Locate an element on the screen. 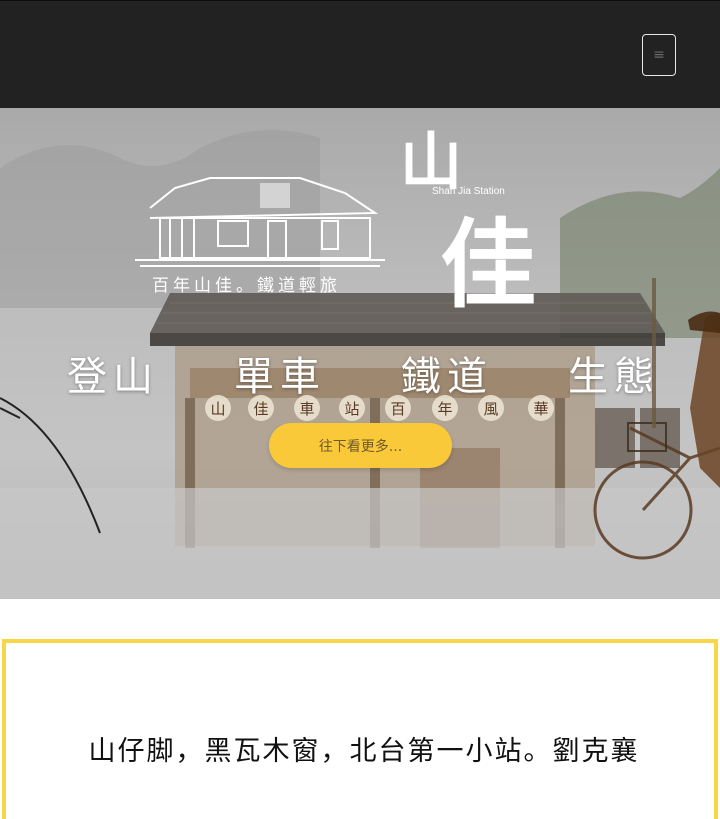  logo-english-name: Shan Jia Station is located at coordinates (468, 191).